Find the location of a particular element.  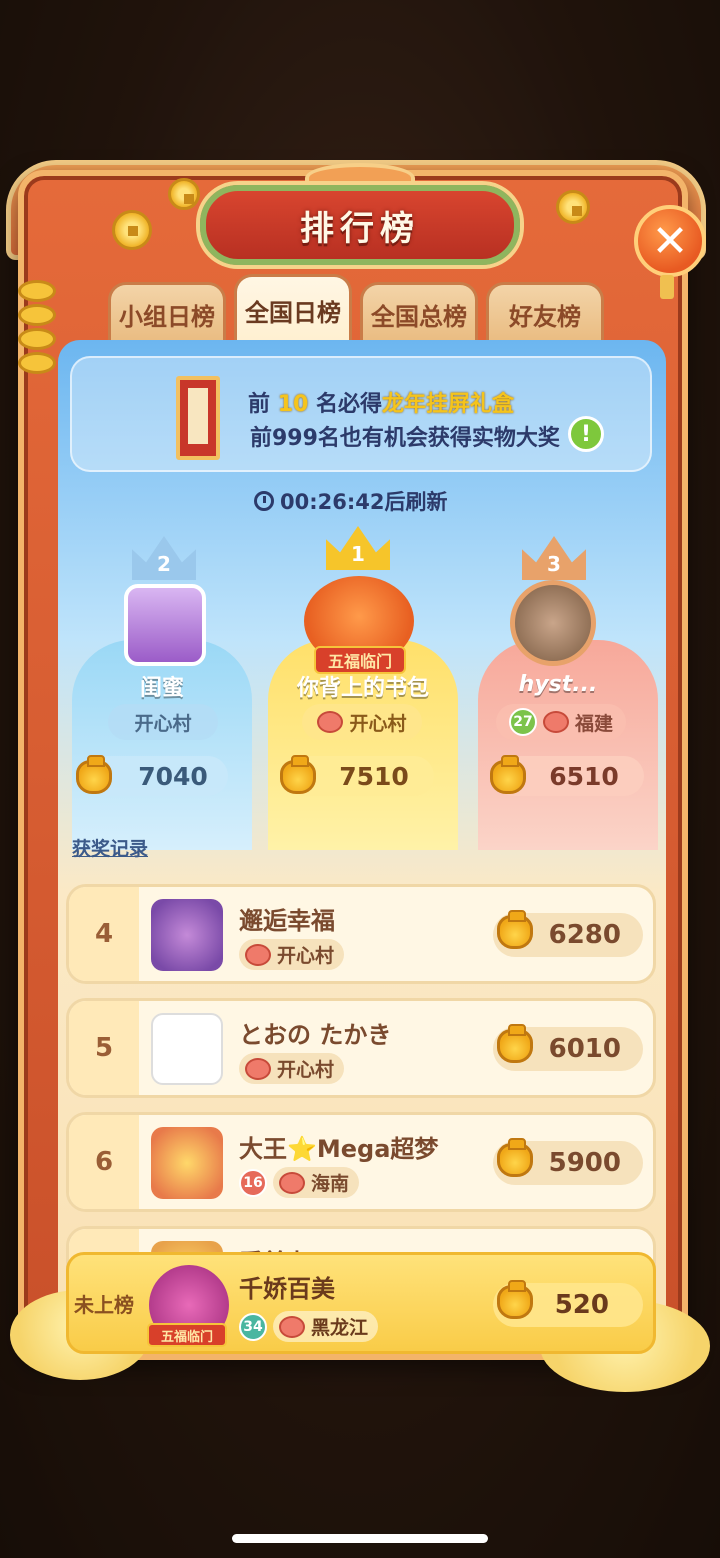

title-plate: 排行榜 is located at coordinates (360, 225).